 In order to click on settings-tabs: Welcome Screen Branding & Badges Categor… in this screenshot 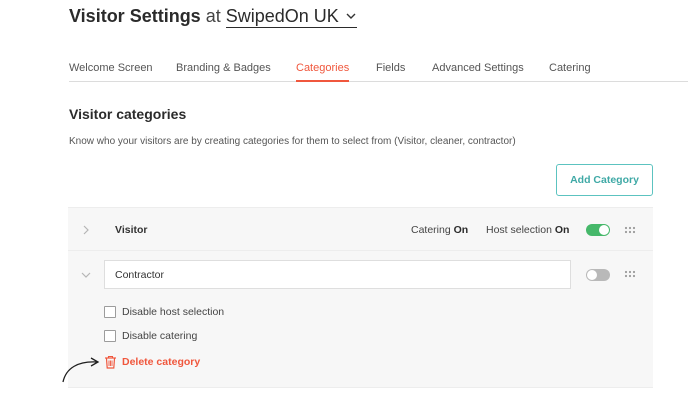, I will do `click(378, 71)`.